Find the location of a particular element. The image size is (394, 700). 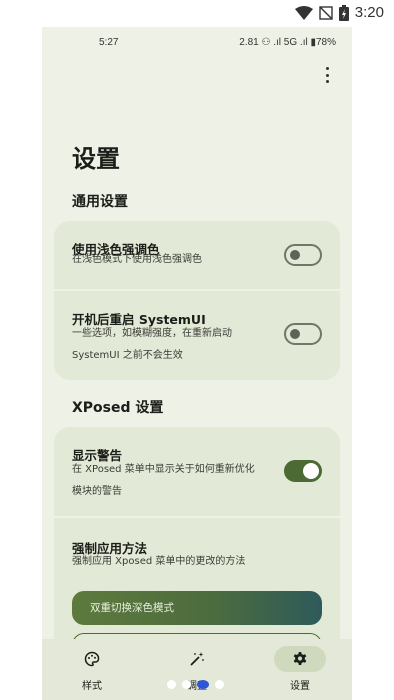

inner-status-icons: 2.81 ⚇ .ıl 5G .ıl ▮78% is located at coordinates (287, 42).